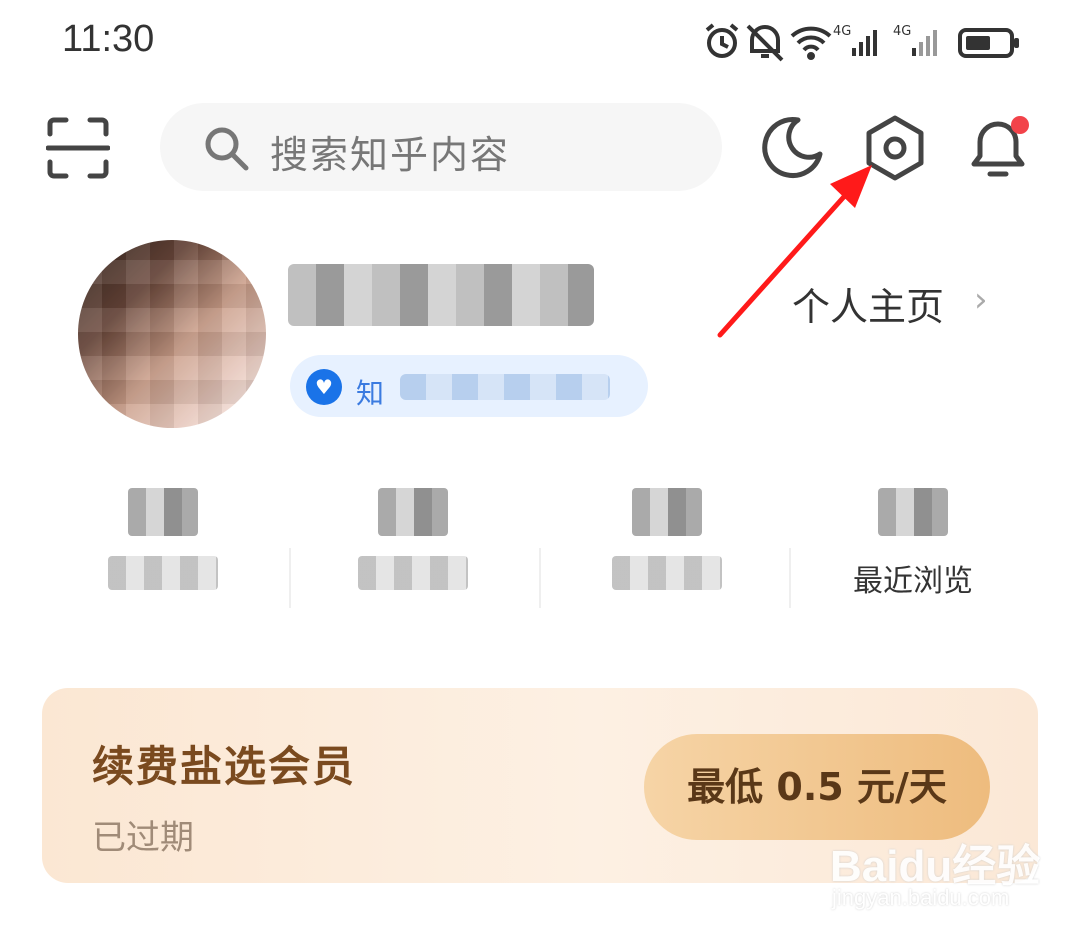 This screenshot has height=936, width=1080. Describe the element at coordinates (722, 40) in the screenshot. I see `alarm-icon` at that location.